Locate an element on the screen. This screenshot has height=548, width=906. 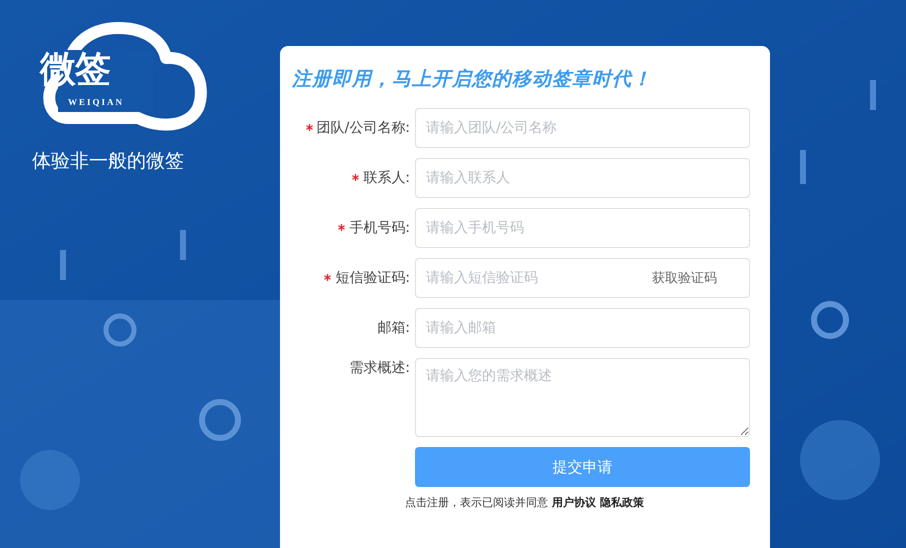
input-field: 请输入联系人 is located at coordinates (582, 178).